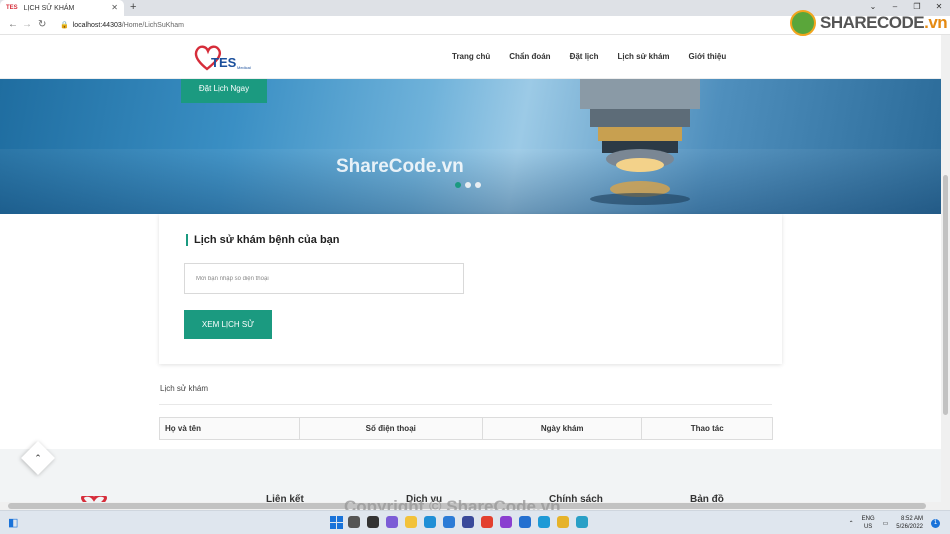 This screenshot has width=950, height=534. I want to click on start-menu-icon, so click(336, 522).